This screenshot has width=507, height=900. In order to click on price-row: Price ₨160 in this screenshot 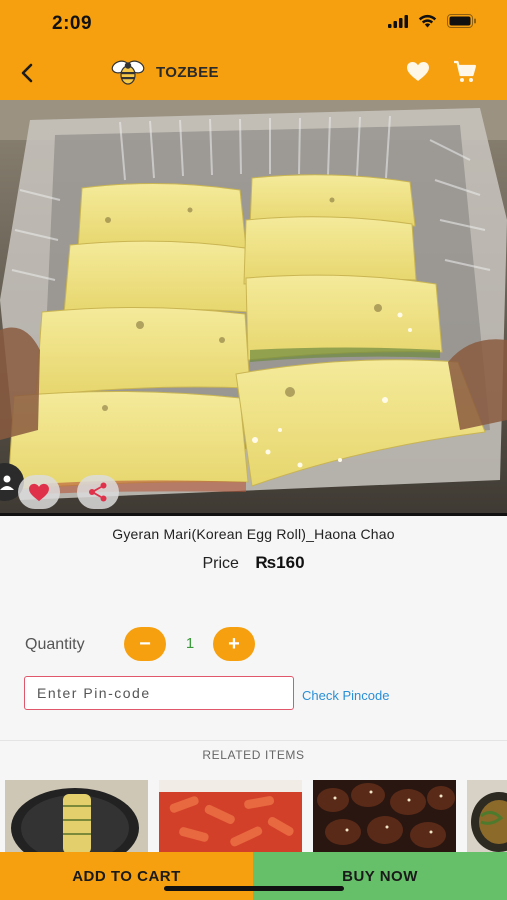, I will do `click(253, 563)`.